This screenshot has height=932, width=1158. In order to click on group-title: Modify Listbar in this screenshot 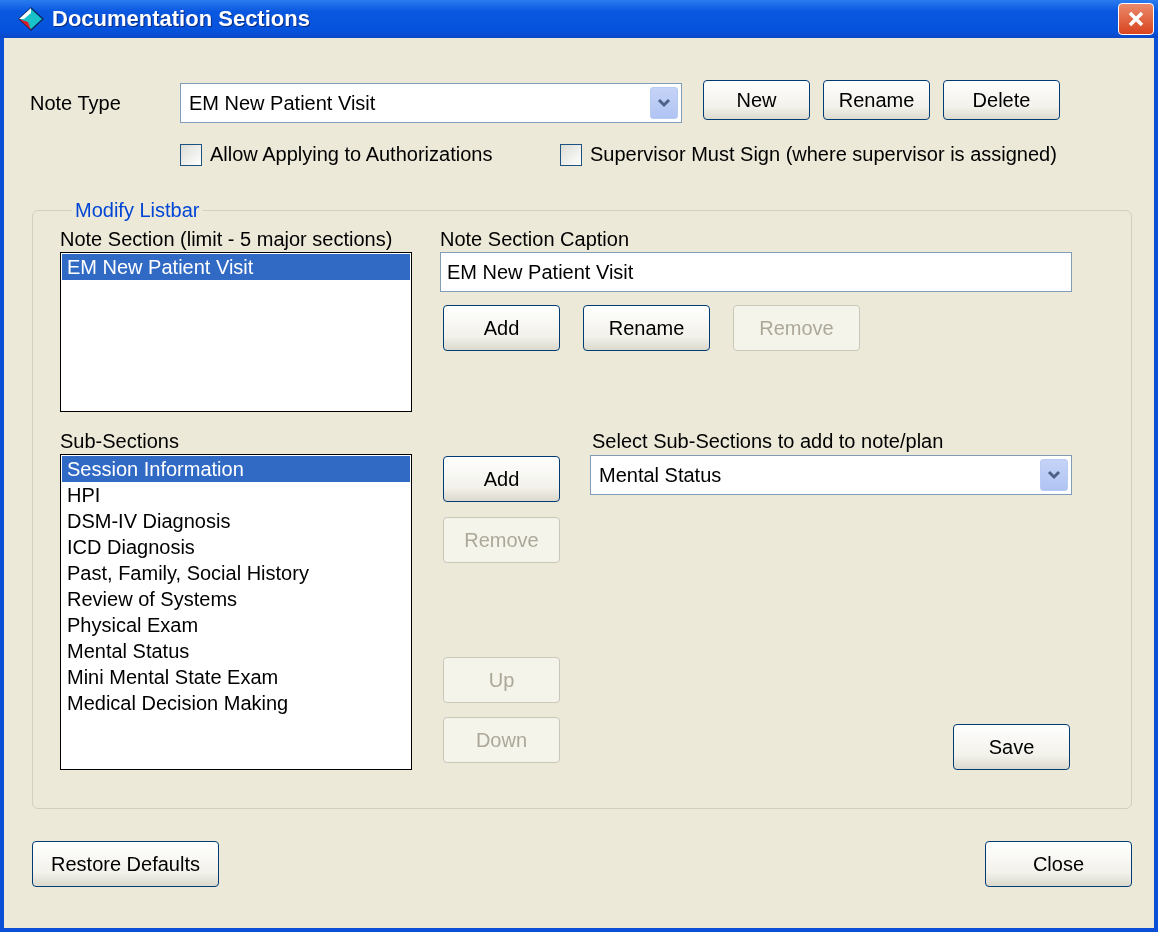, I will do `click(137, 210)`.